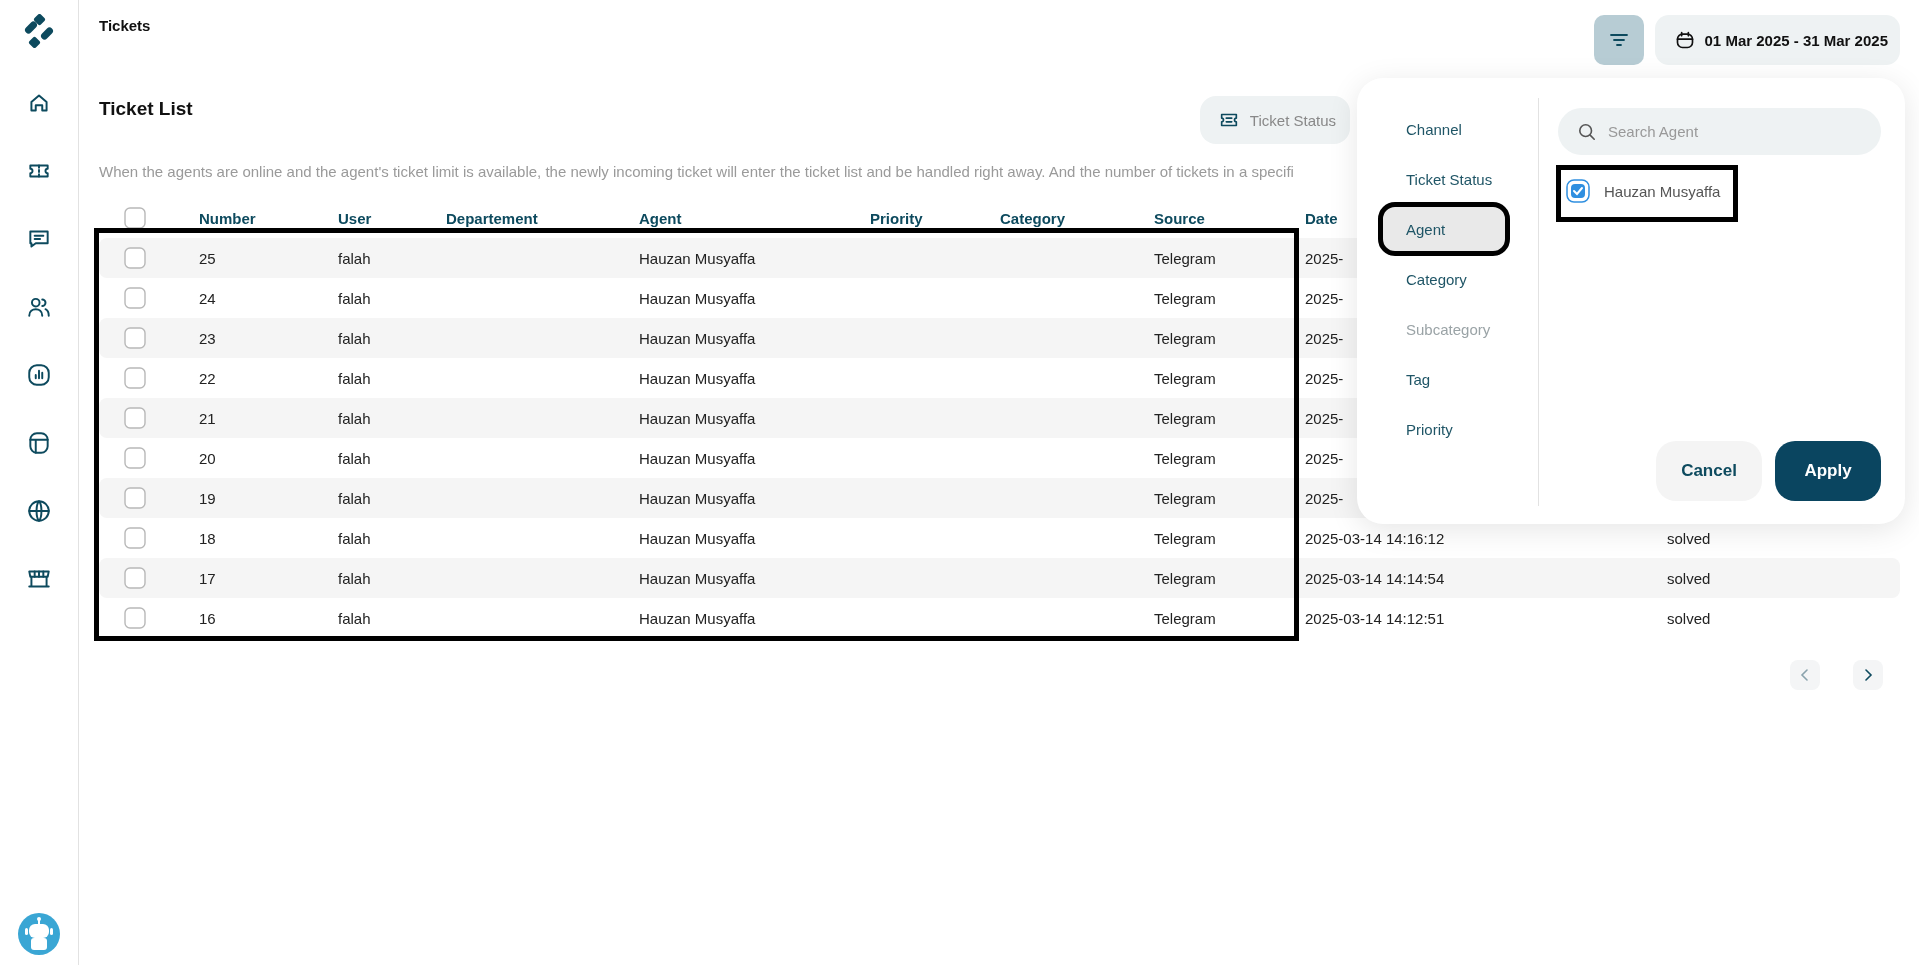 This screenshot has height=965, width=1919. Describe the element at coordinates (1375, 538) in the screenshot. I see `table-cell: 2025-03-14 14:16:12` at that location.